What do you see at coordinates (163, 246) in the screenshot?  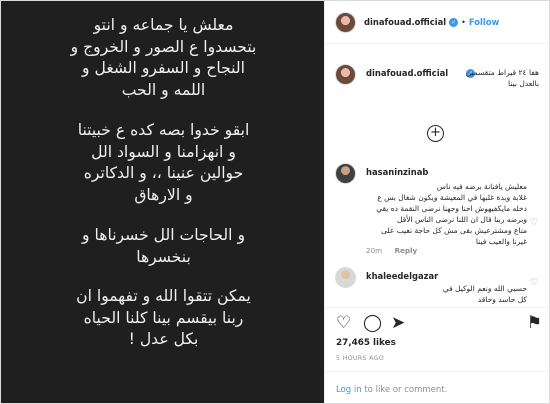 I see `post-image-text-3: و الحاجات الل خسرناها و بنخسرها` at bounding box center [163, 246].